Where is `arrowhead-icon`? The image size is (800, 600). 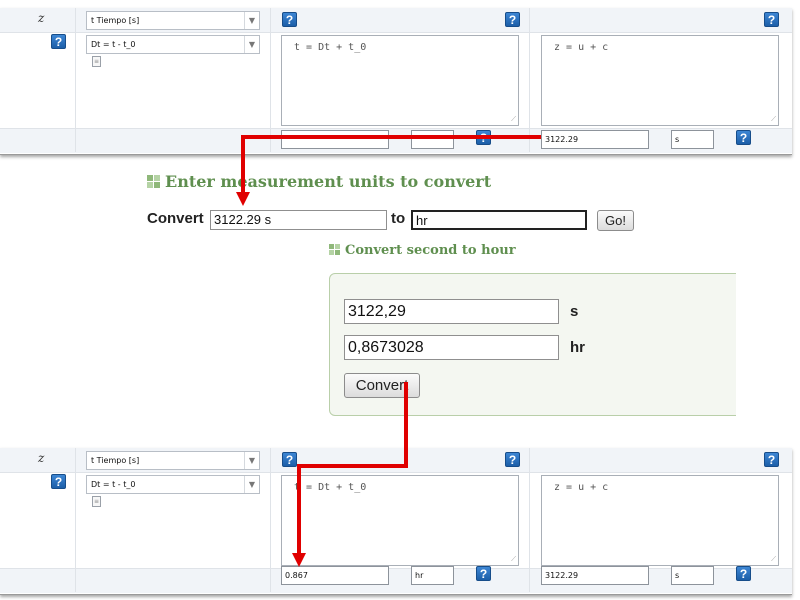 arrowhead-icon is located at coordinates (243, 199).